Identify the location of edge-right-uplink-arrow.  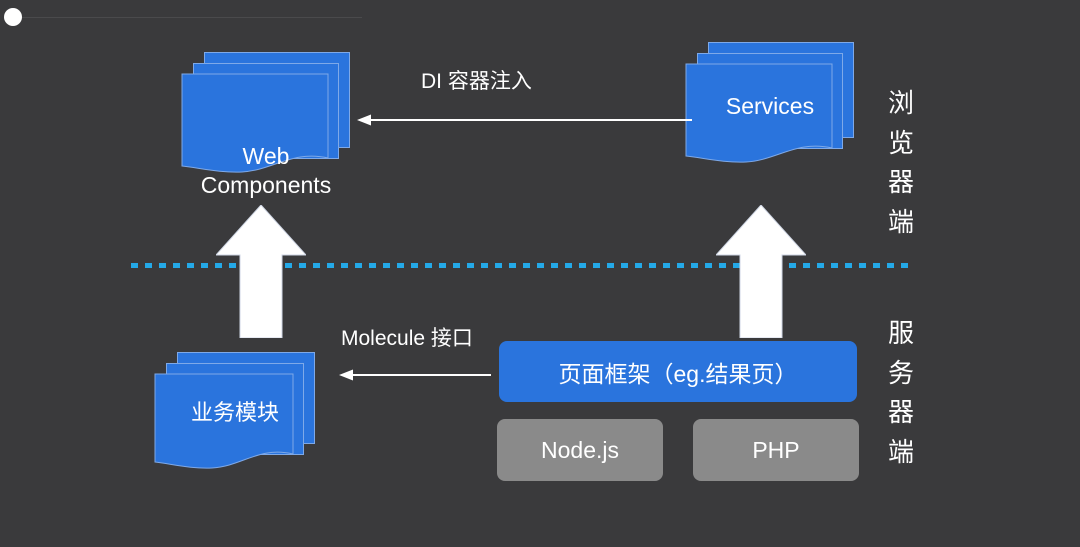
(761, 271).